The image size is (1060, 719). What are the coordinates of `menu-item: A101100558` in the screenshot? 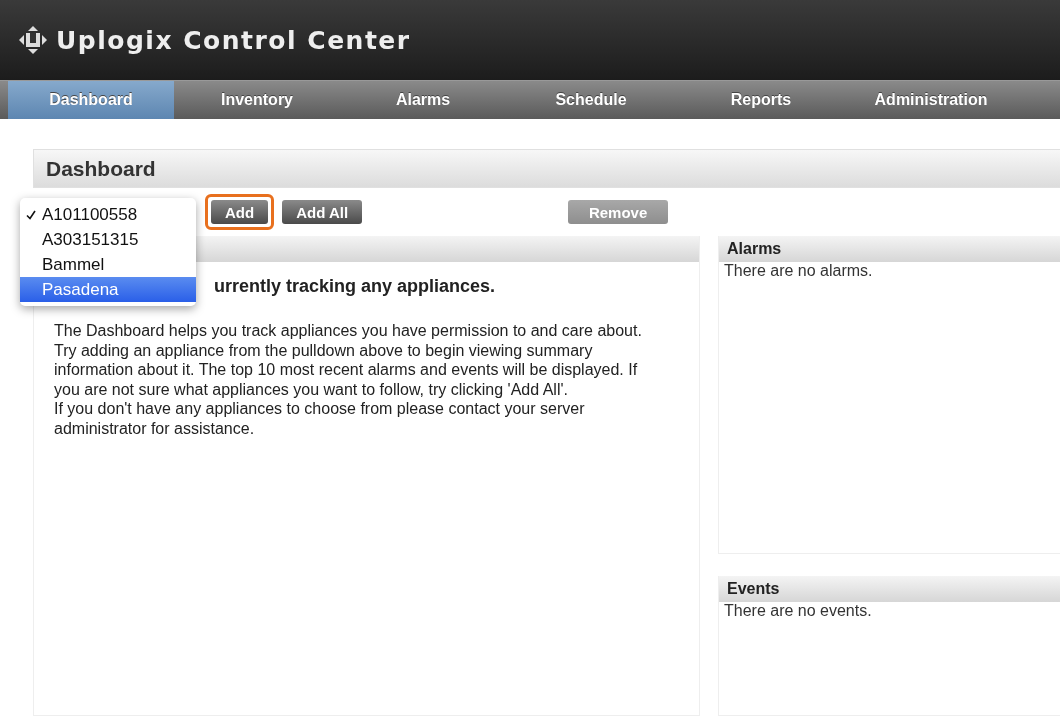 It's located at (108, 214).